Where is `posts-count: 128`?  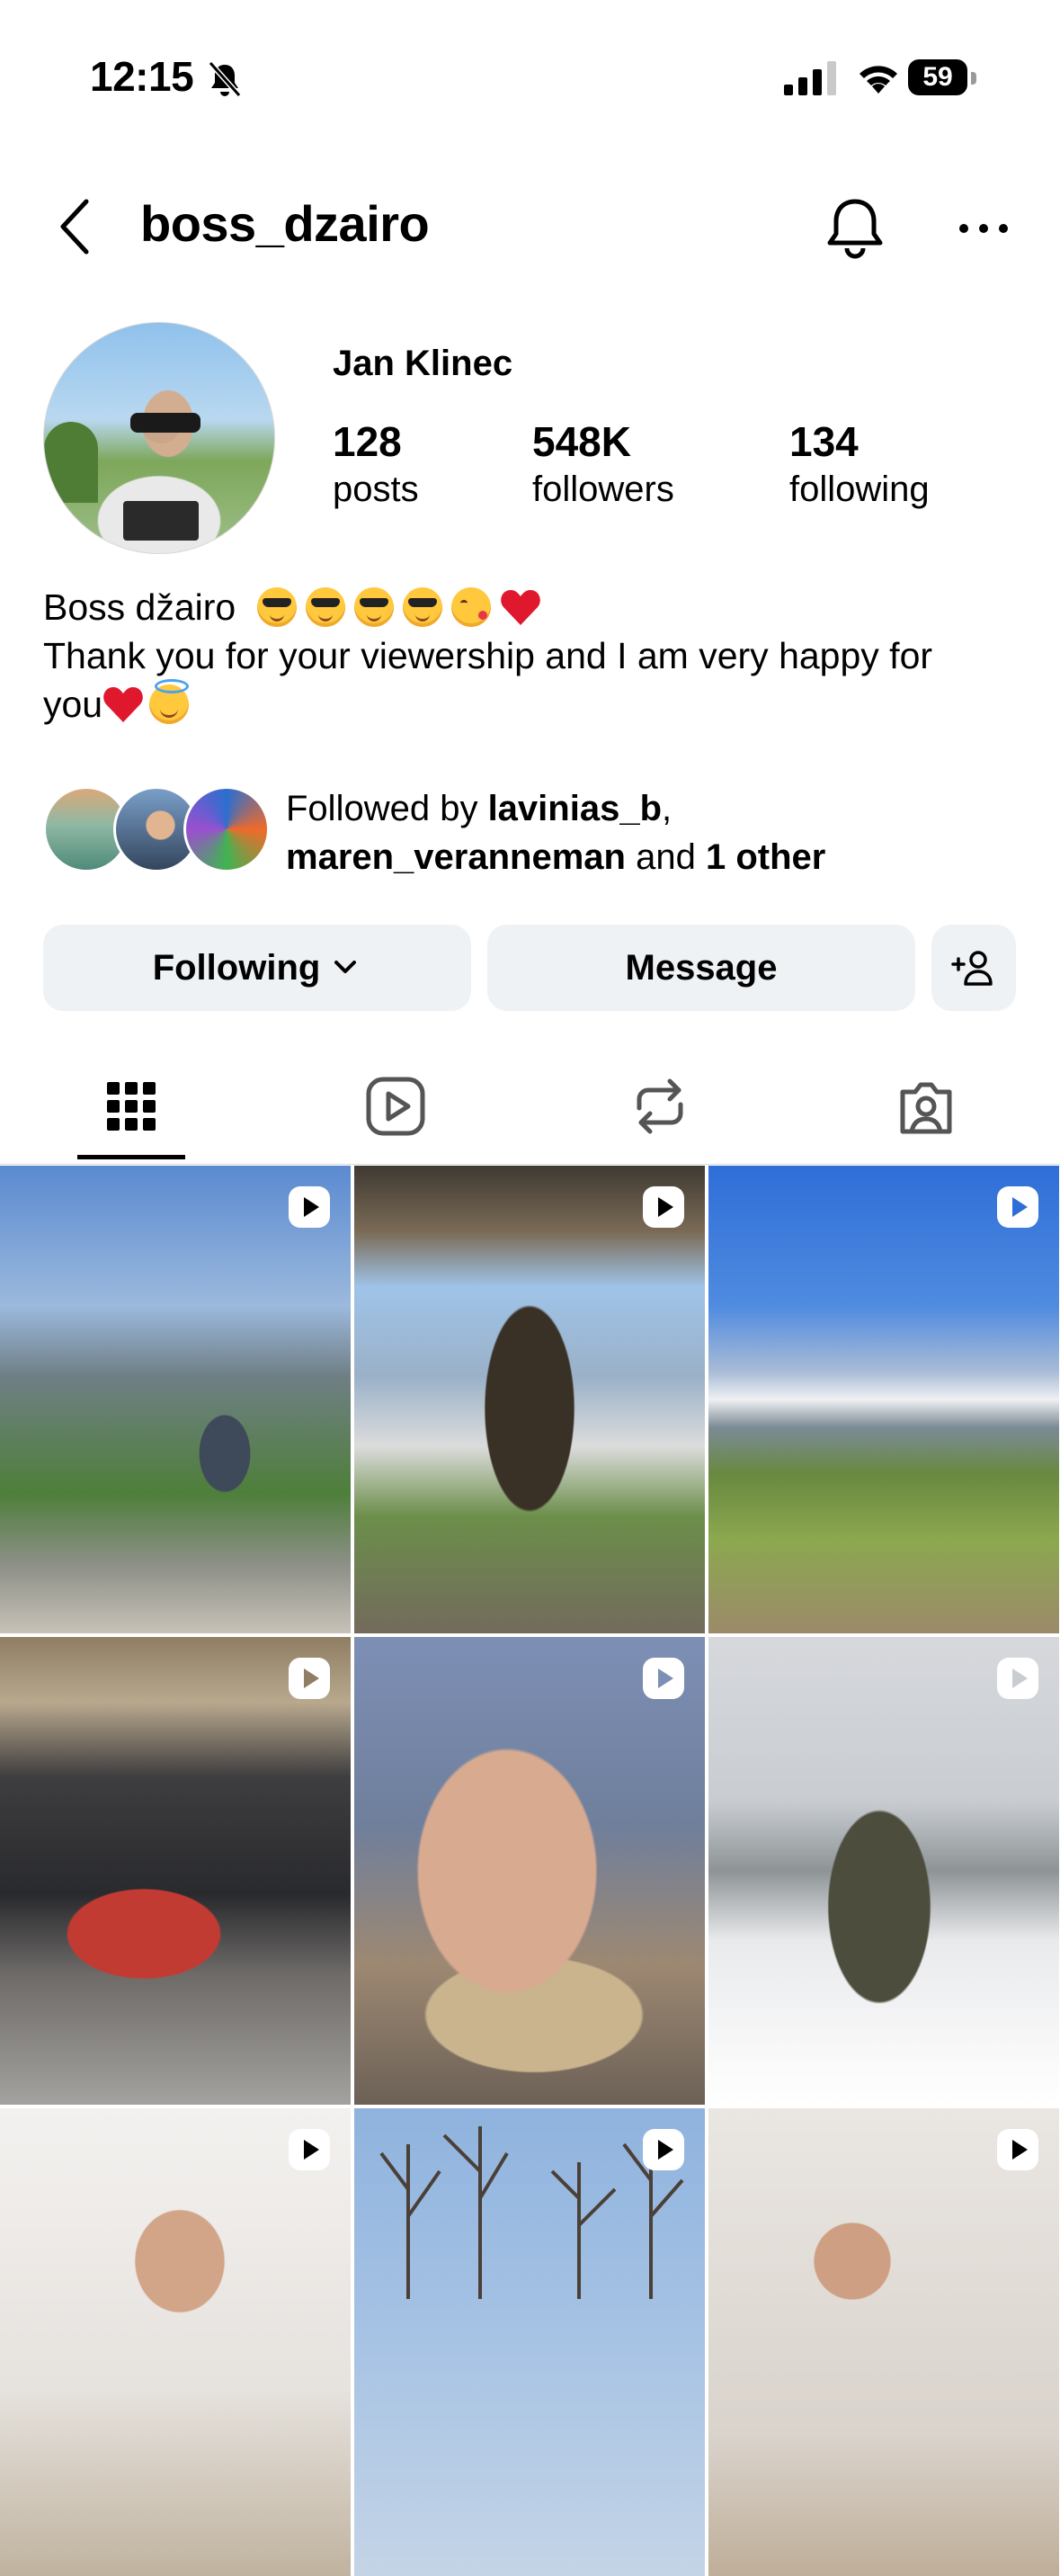
posts-count: 128 is located at coordinates (367, 441).